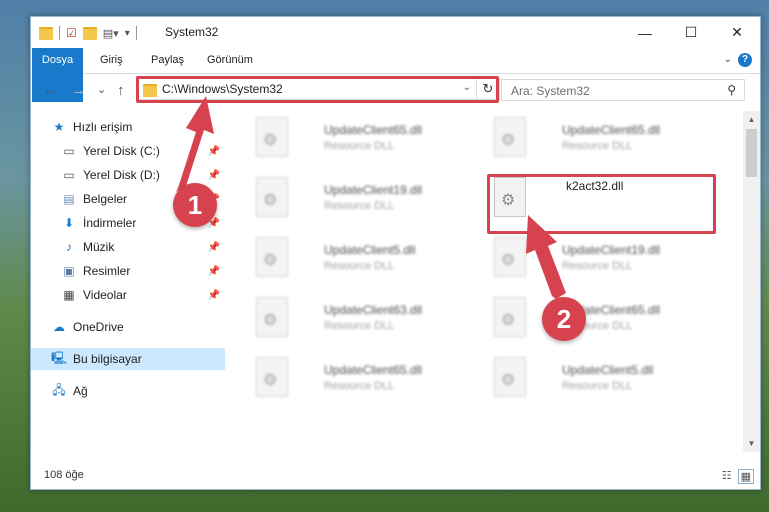 This screenshot has height=512, width=769. I want to click on step-1-badge: 1, so click(195, 205).